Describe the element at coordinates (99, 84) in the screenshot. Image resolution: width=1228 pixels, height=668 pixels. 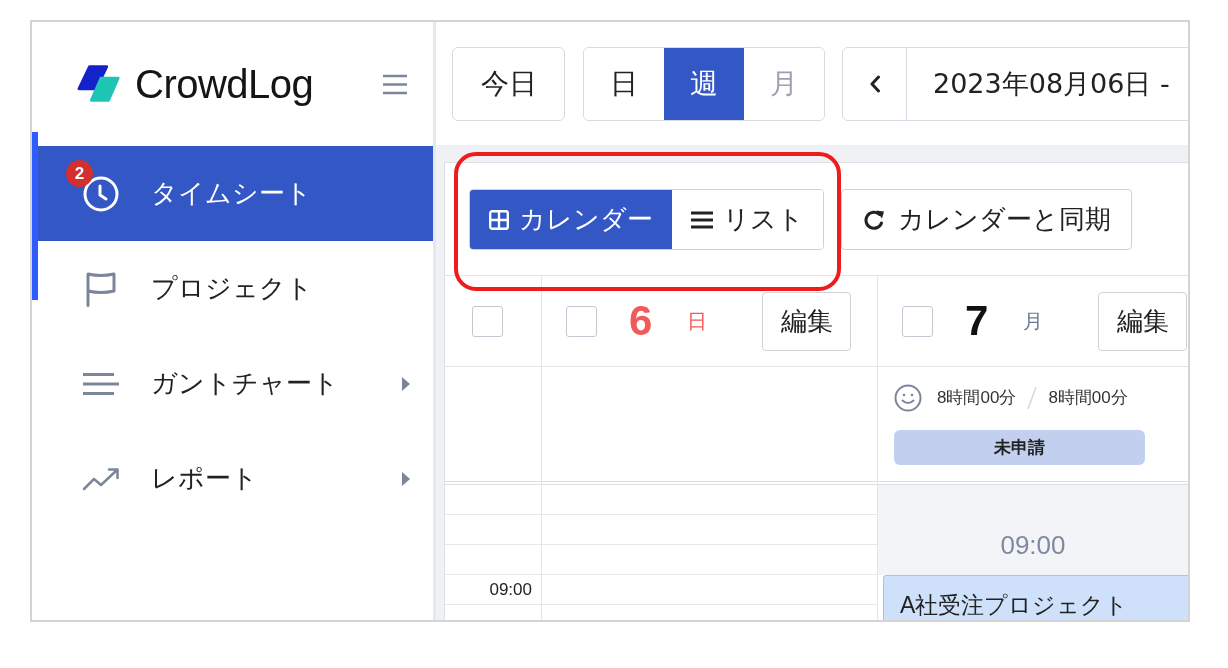
I see `logo-icon` at that location.